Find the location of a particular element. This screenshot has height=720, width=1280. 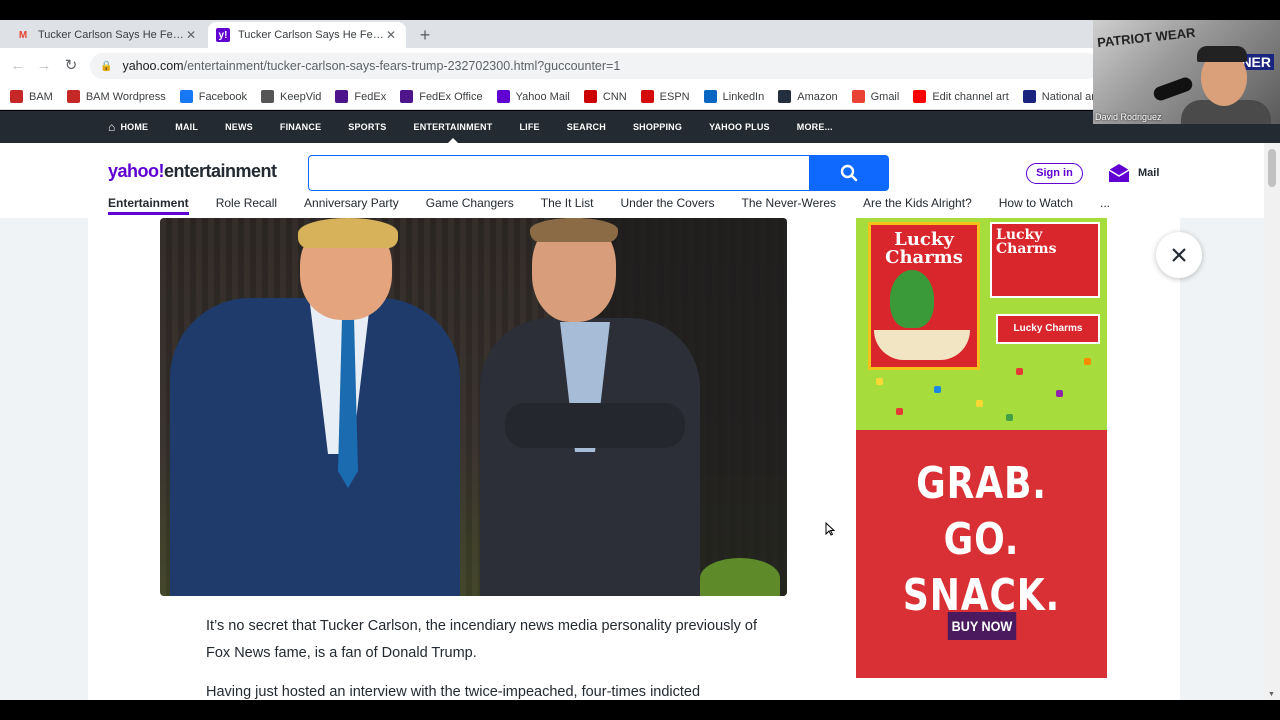

yahoo-nav-label: NEWS is located at coordinates (239, 127).